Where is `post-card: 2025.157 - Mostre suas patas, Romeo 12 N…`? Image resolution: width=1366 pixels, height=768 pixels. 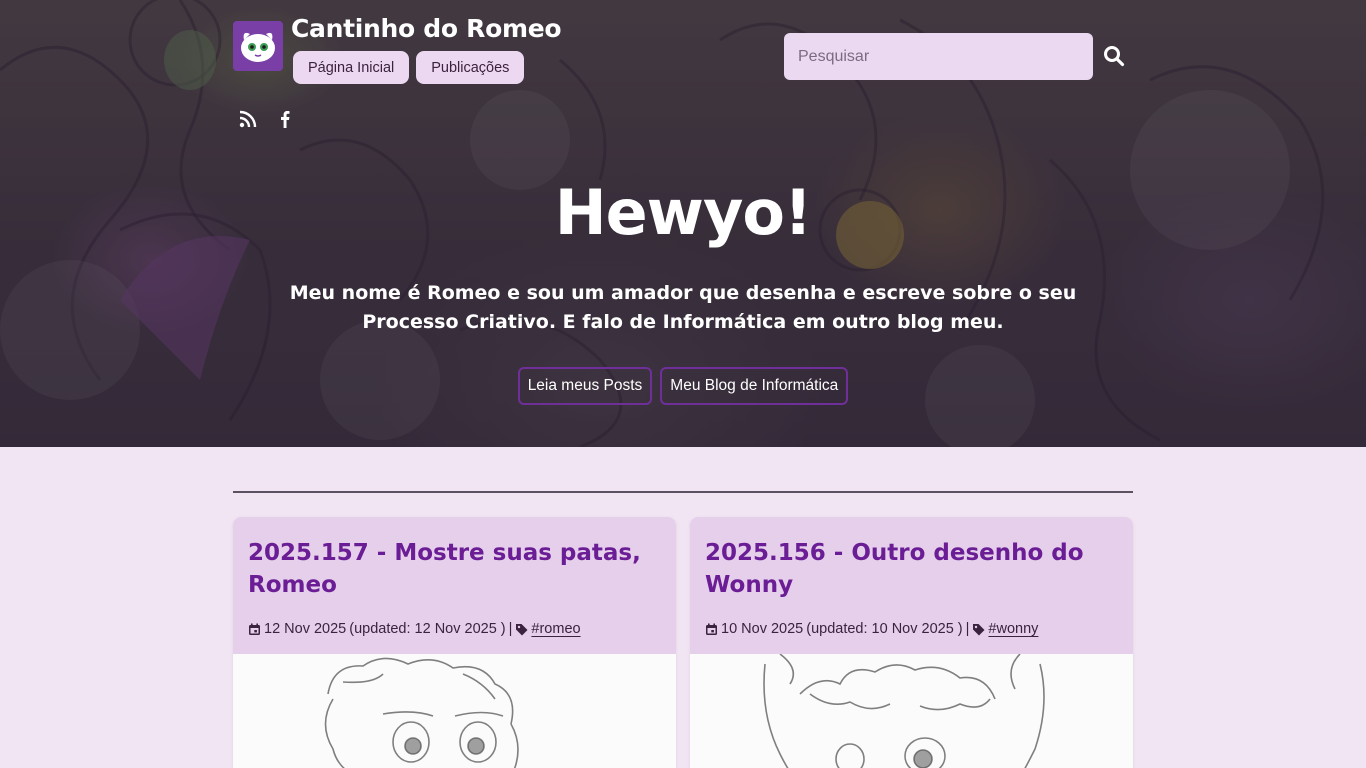
post-card: 2025.157 - Mostre suas patas, Romeo 12 N… is located at coordinates (454, 642).